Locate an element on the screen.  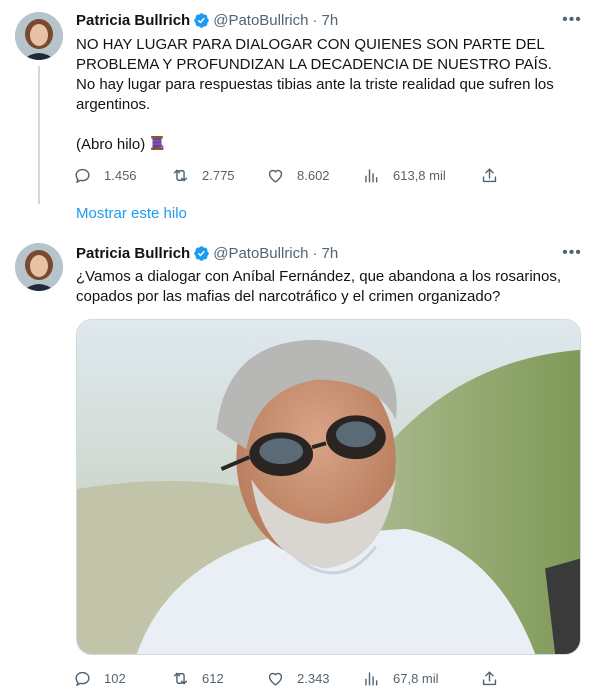
views-button: 613,8 mil is located at coordinates (404, 175).